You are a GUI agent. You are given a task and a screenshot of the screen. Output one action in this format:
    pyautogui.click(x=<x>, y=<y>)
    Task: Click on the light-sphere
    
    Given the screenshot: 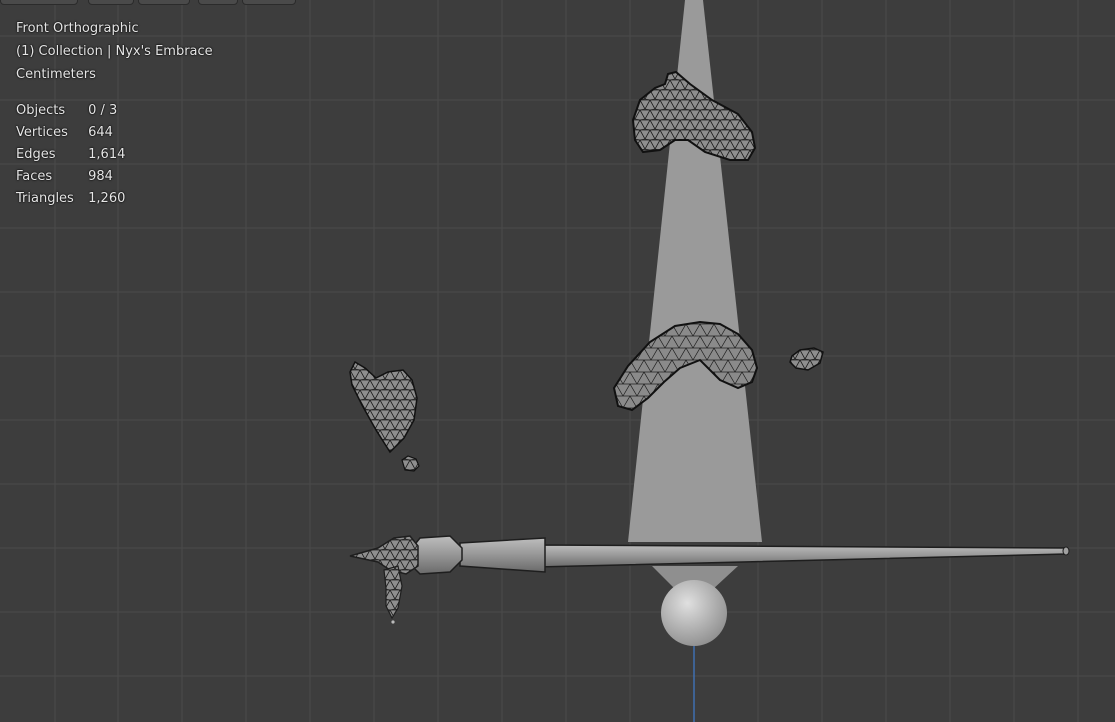 What is the action you would take?
    pyautogui.click(x=694, y=613)
    